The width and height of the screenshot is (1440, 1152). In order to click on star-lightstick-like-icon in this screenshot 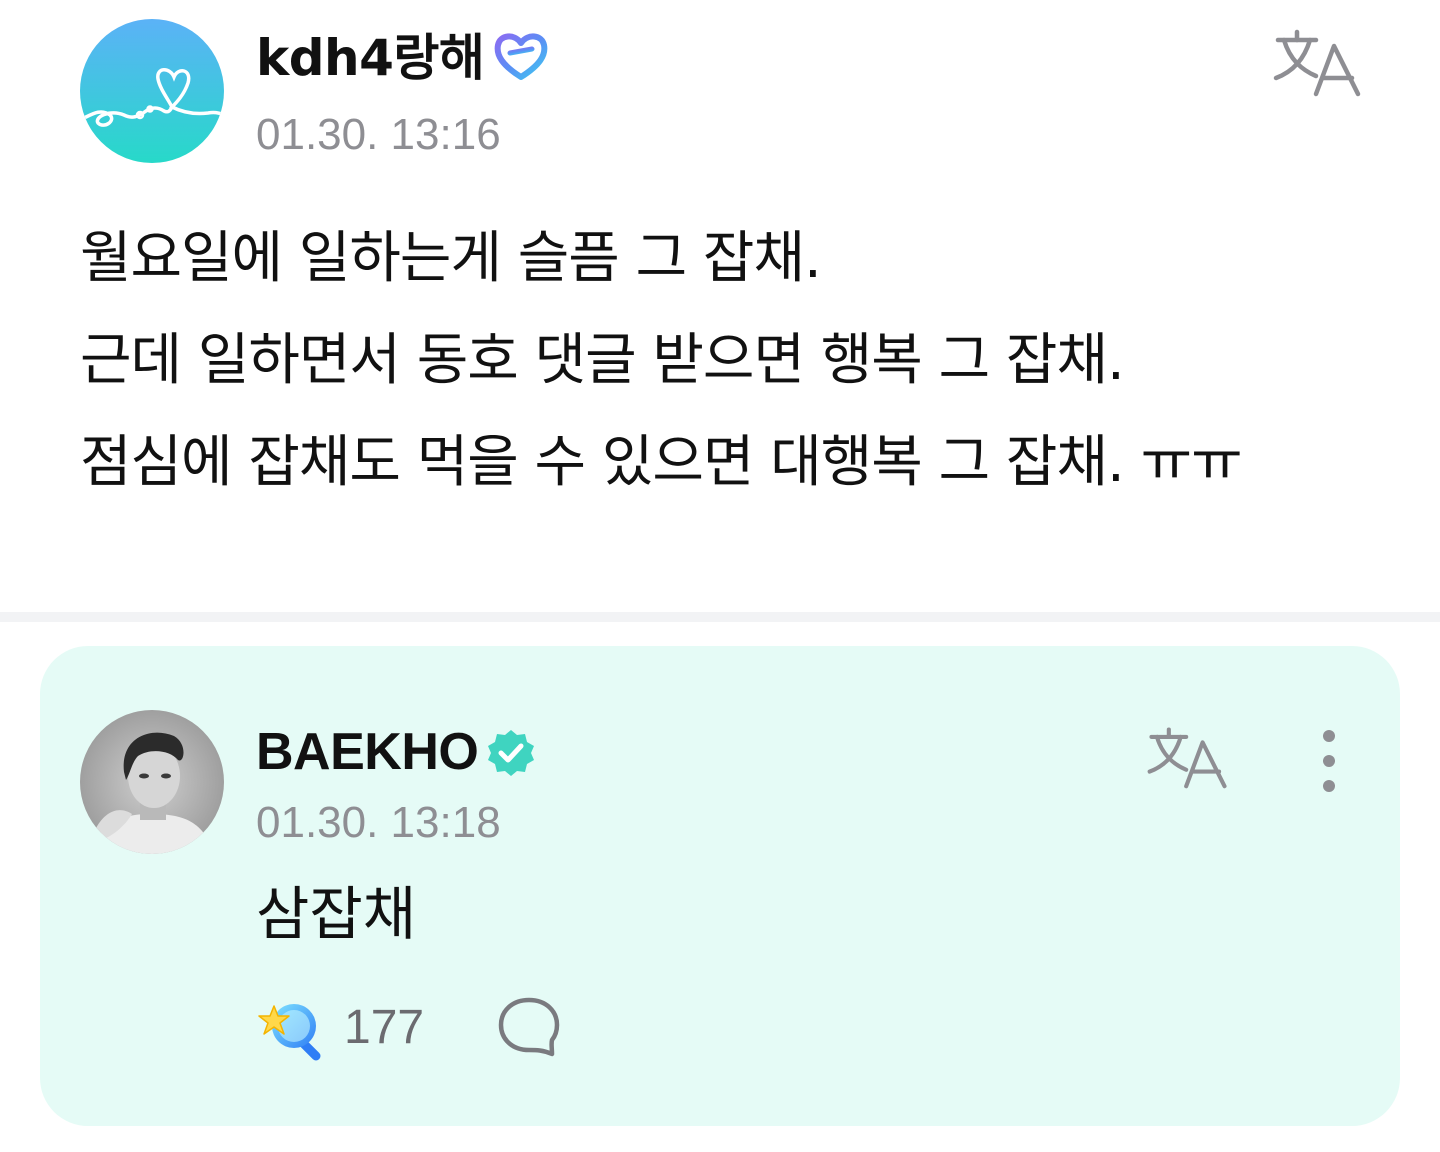, I will do `click(292, 1029)`.